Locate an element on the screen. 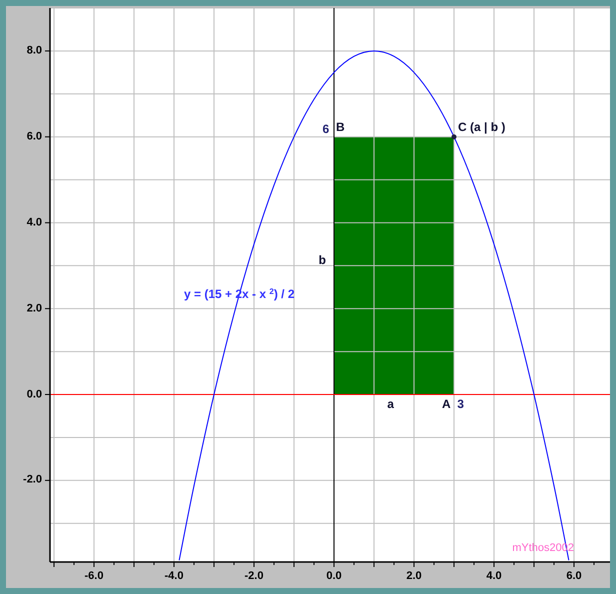  x-tick-label: 4.0 is located at coordinates (494, 576).